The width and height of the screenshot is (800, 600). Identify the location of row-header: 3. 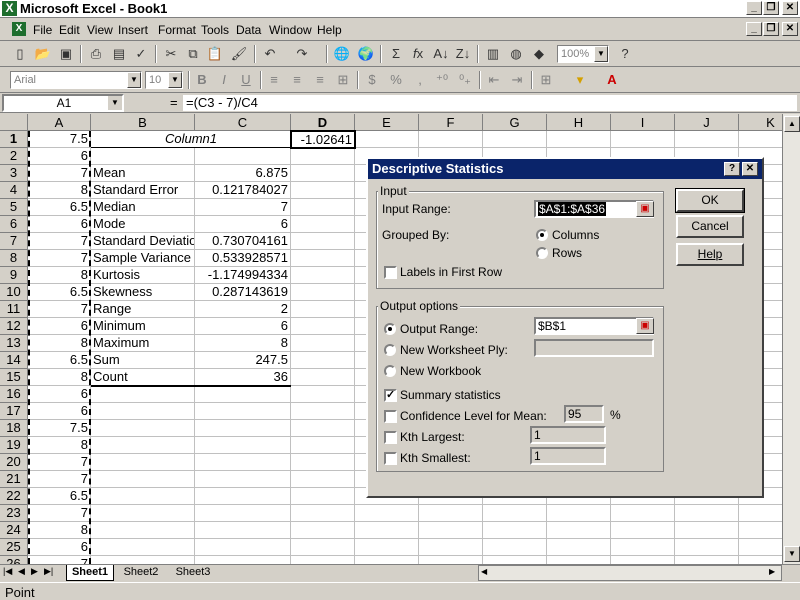
(14, 173).